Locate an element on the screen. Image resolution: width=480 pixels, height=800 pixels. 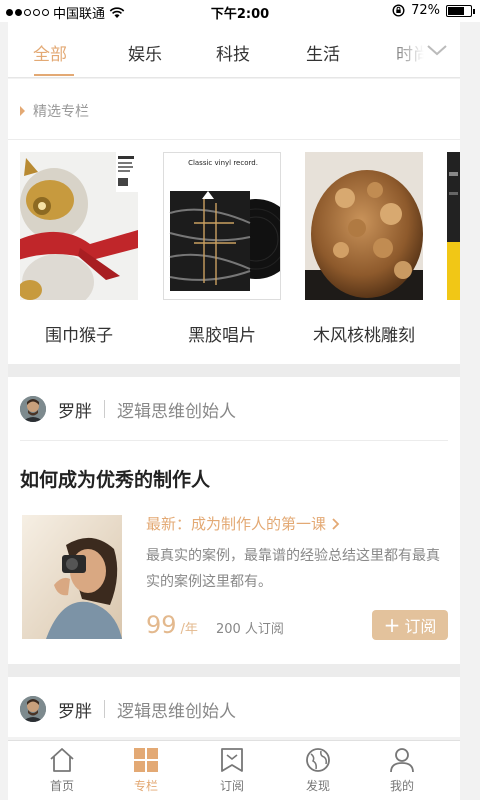
profile-icon is located at coordinates (402, 760).